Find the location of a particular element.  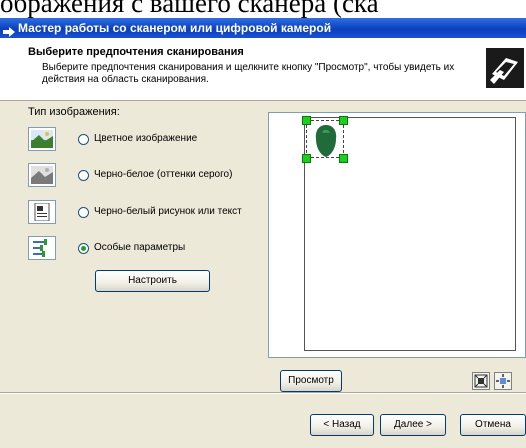

grayscale-picture-icon is located at coordinates (42, 175).